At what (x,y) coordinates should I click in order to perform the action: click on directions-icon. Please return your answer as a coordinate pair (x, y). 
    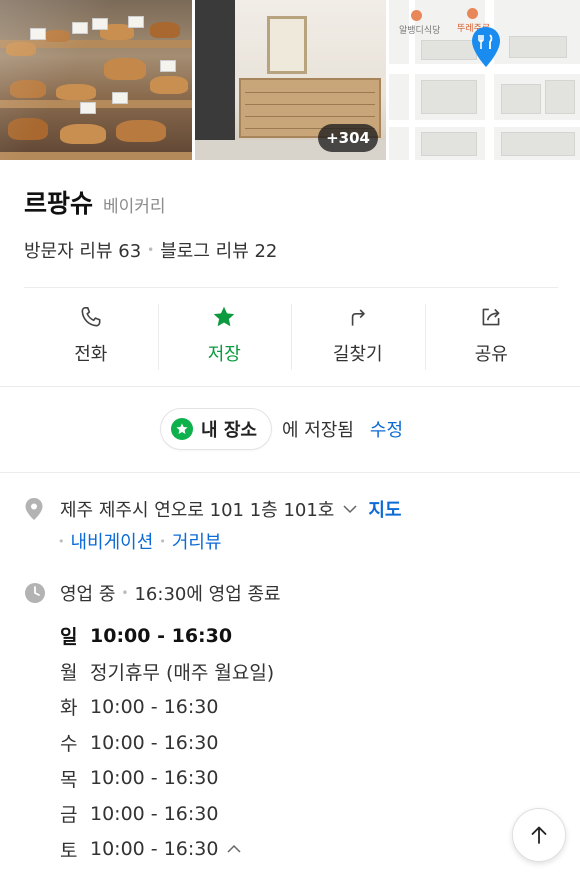
    Looking at the image, I should click on (358, 317).